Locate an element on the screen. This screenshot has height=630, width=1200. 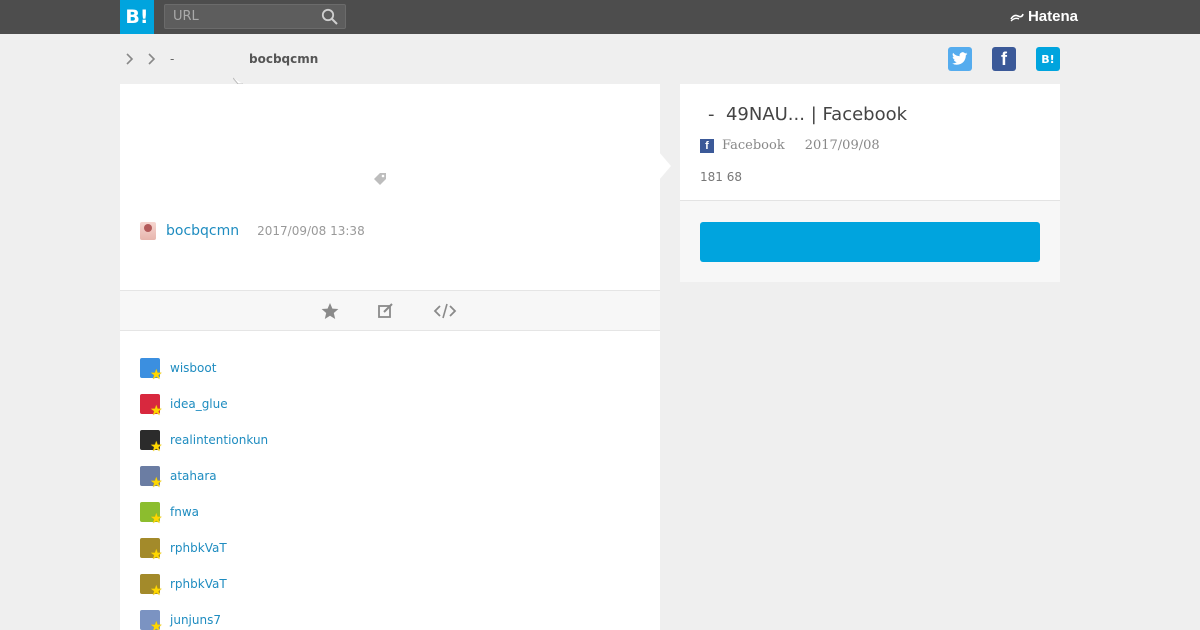
hatena-swirl-icon is located at coordinates (1017, 17).